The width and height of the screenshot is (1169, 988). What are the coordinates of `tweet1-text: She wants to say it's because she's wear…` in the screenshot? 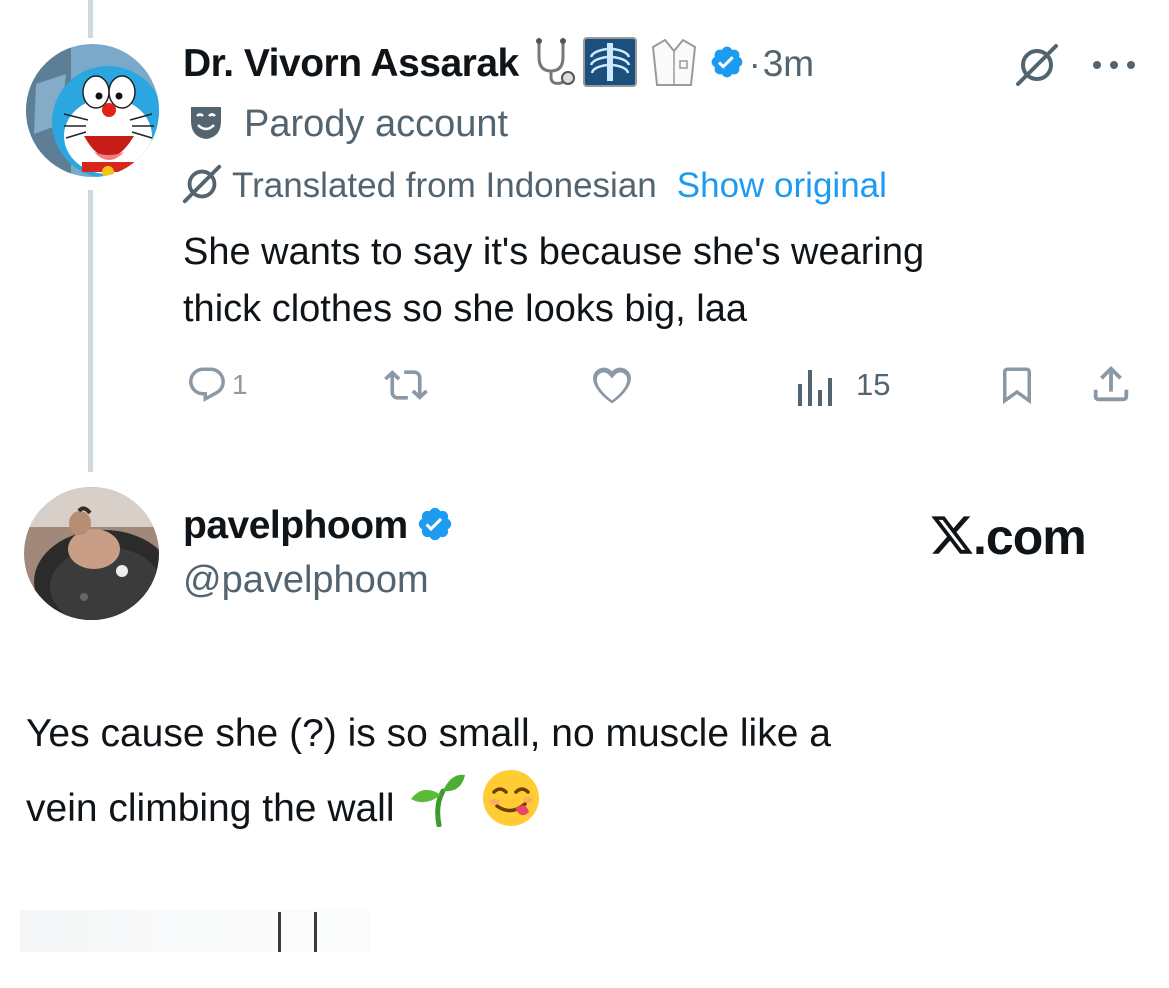 It's located at (553, 281).